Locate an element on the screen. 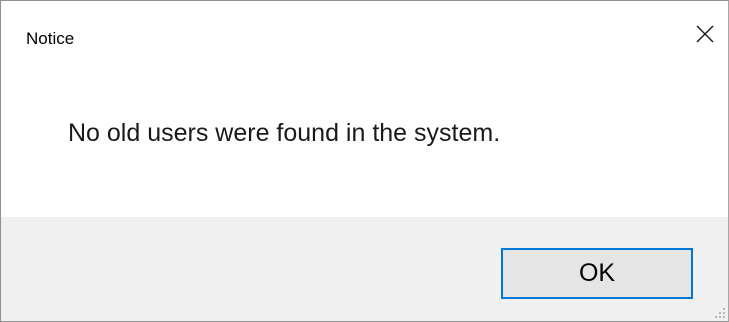 The width and height of the screenshot is (729, 322). close-icon is located at coordinates (705, 34).